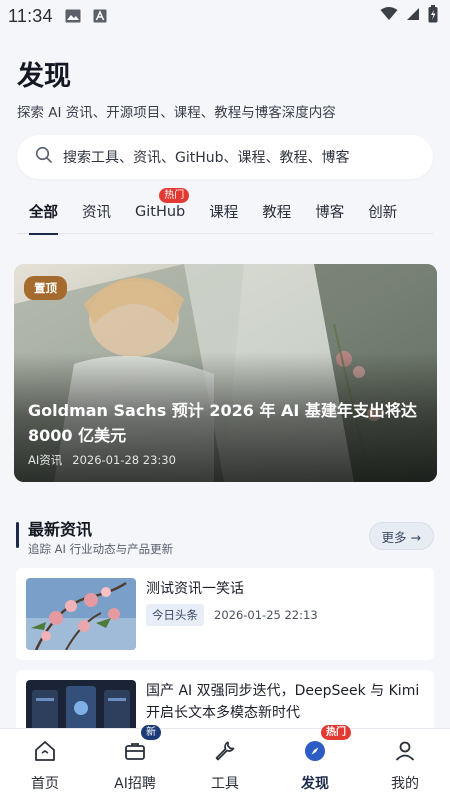 The image size is (450, 800). I want to click on gallery-icon, so click(73, 16).